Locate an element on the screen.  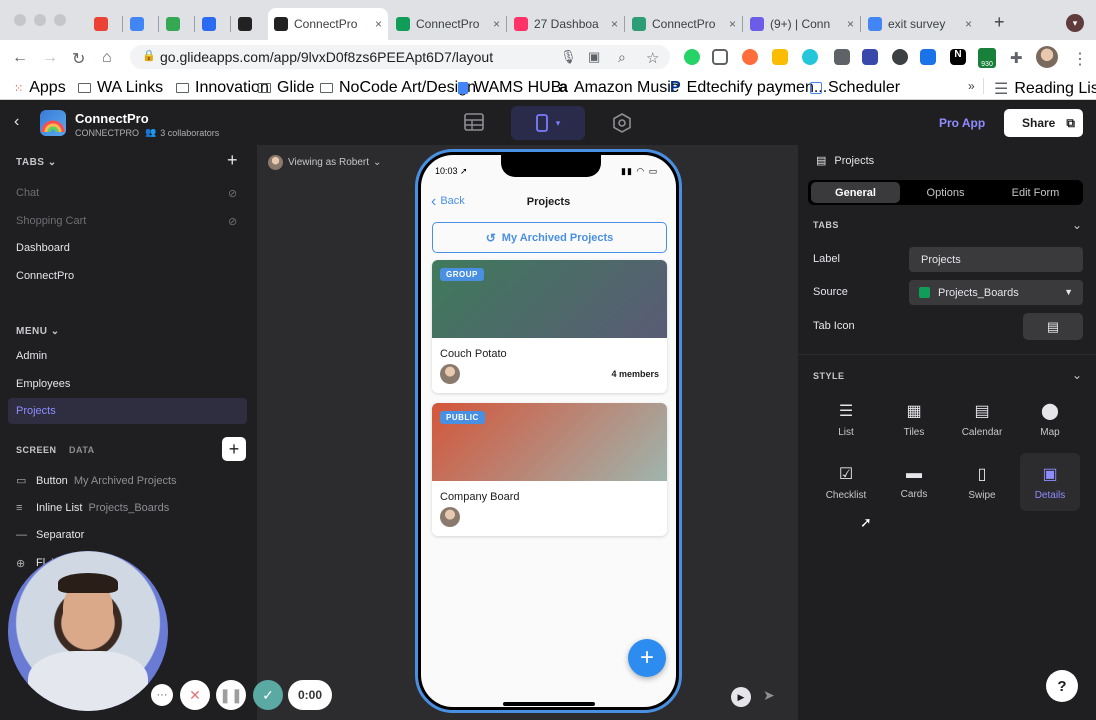
pointer-mode-icon: ➤ is located at coordinates (769, 695).